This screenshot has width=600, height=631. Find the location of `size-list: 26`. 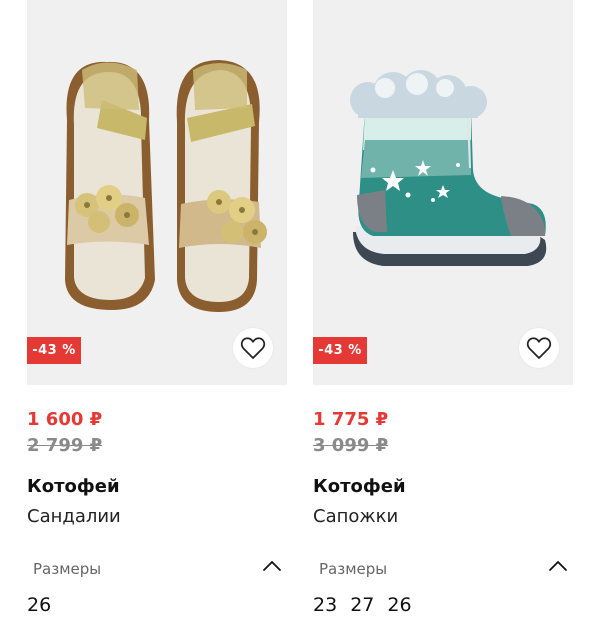

size-list: 26 is located at coordinates (39, 605).